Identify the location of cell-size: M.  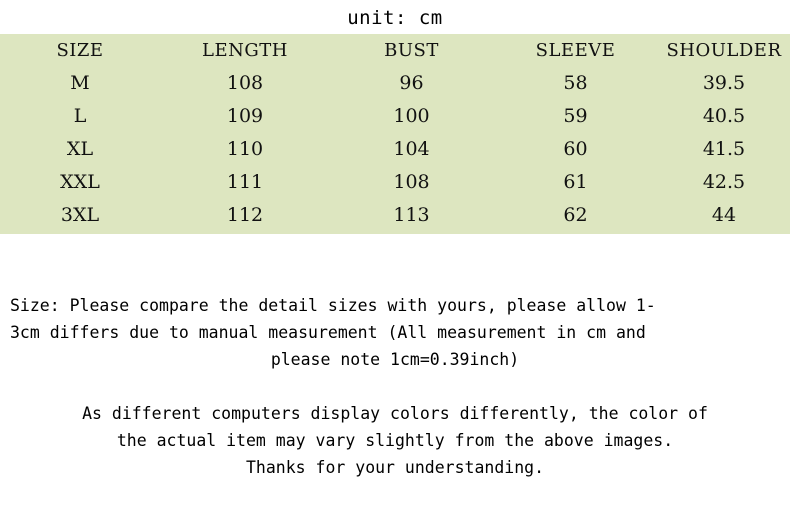
(80, 83).